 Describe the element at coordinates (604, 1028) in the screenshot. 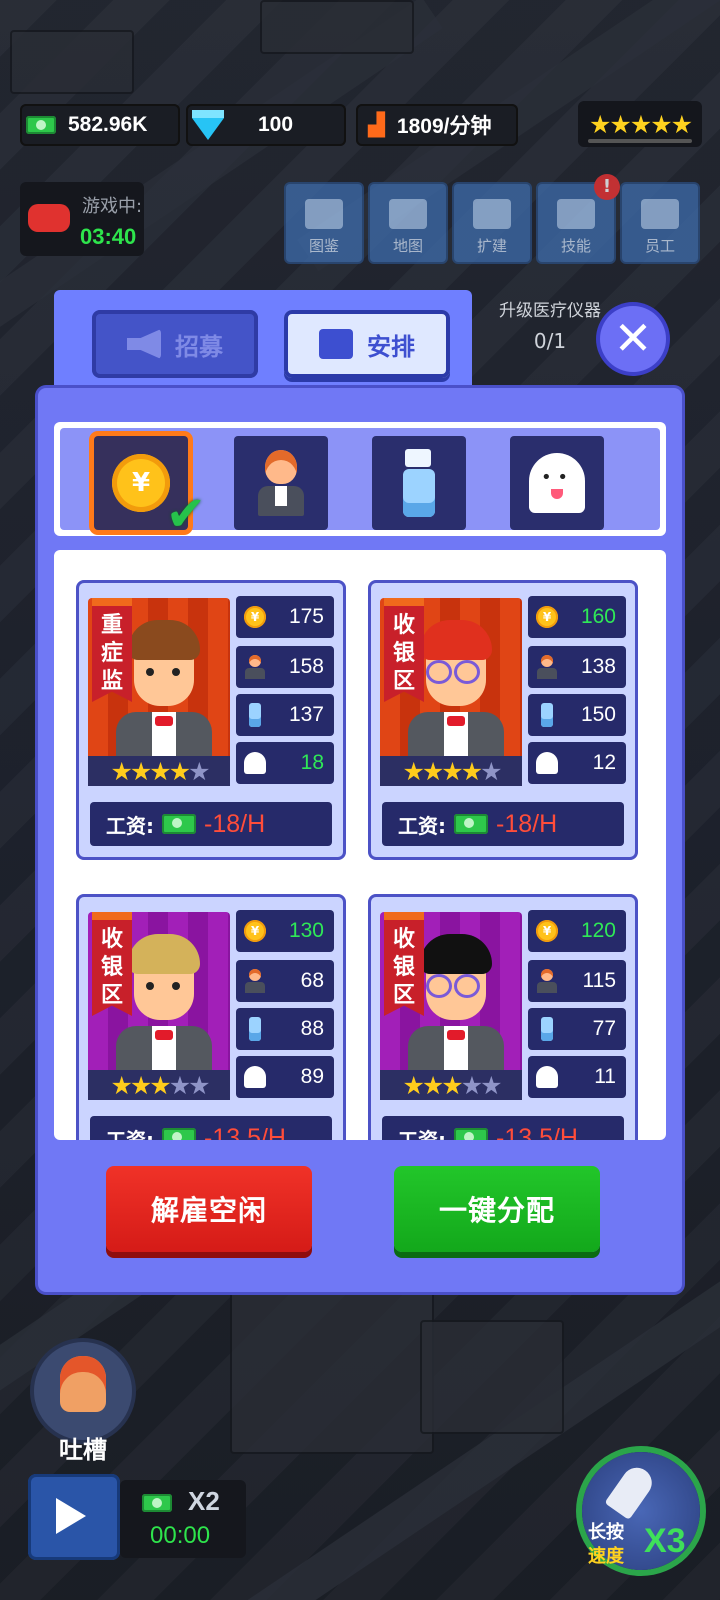

I see `stat-clean-value: 77` at that location.